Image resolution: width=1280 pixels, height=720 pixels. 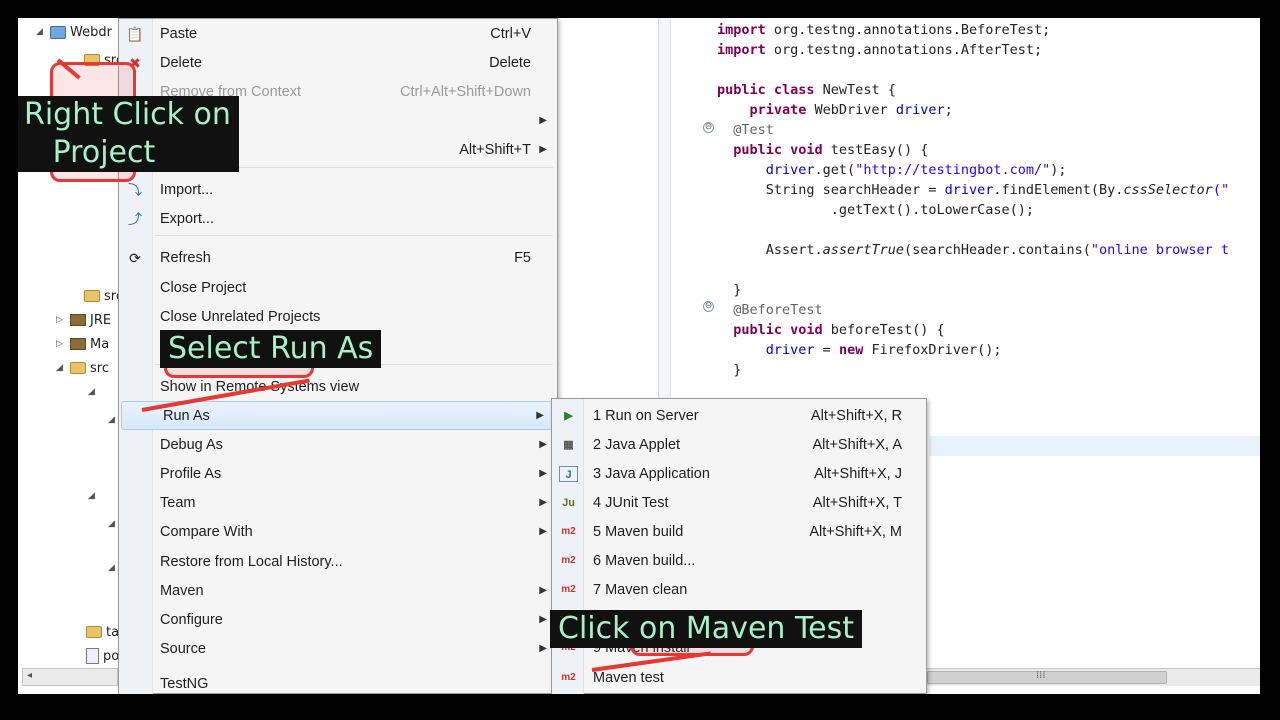 I want to click on code-line: .getText().toLowerCase();, so click(x=875, y=210).